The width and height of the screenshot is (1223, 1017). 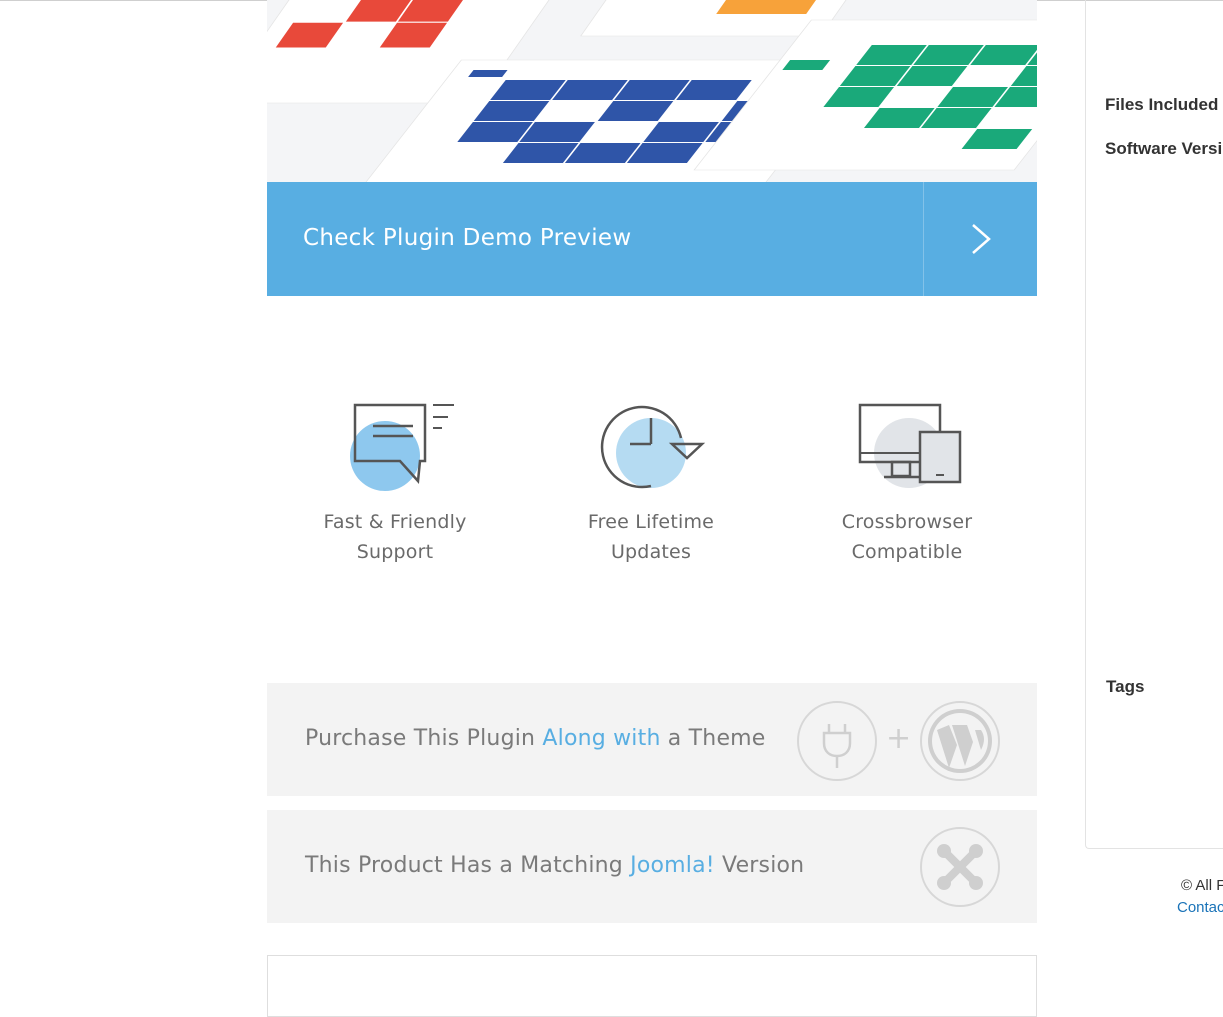 What do you see at coordinates (899, 738) in the screenshot?
I see `plus-sign: +` at bounding box center [899, 738].